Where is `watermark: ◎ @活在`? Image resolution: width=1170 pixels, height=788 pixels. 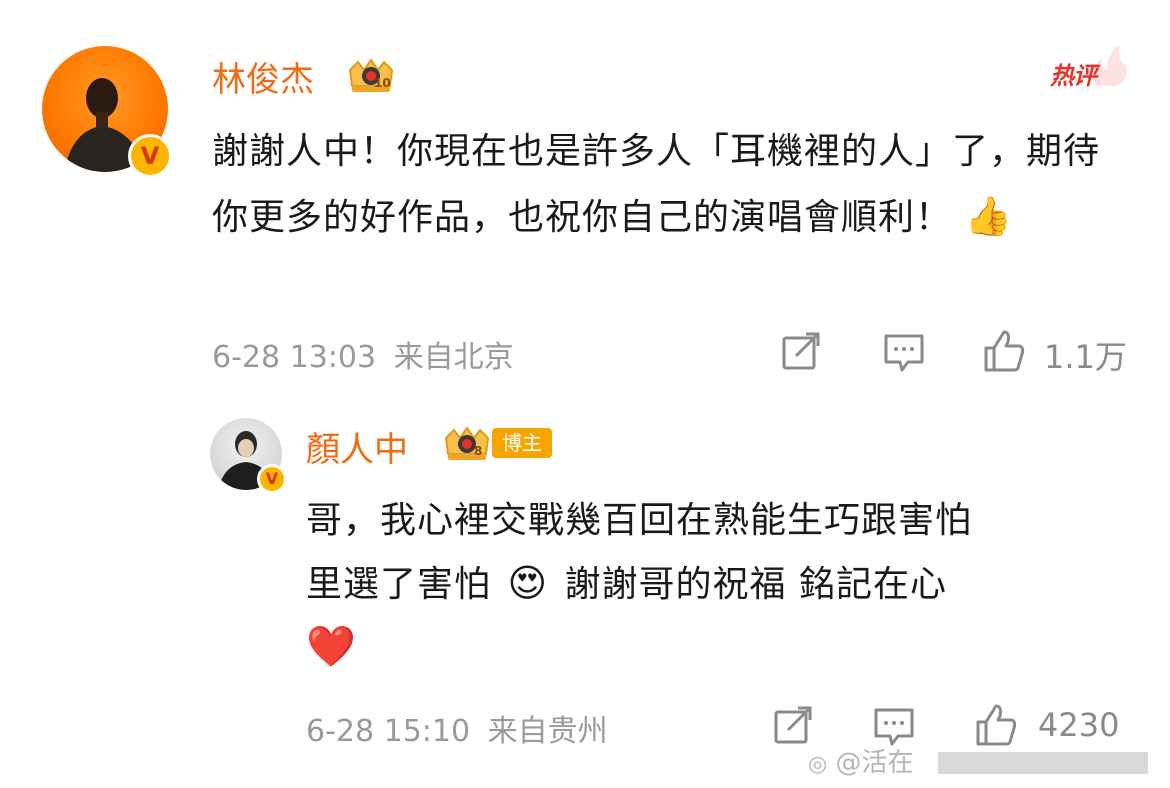
watermark: ◎ @活在 is located at coordinates (860, 760).